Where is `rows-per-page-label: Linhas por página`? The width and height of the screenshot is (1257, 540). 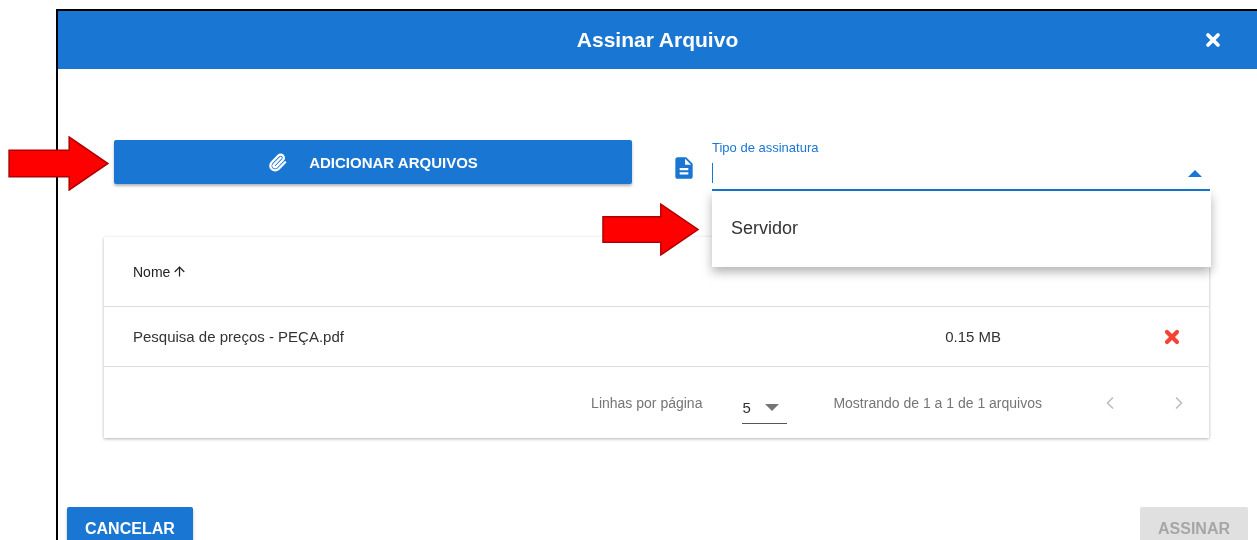 rows-per-page-label: Linhas por página is located at coordinates (647, 402).